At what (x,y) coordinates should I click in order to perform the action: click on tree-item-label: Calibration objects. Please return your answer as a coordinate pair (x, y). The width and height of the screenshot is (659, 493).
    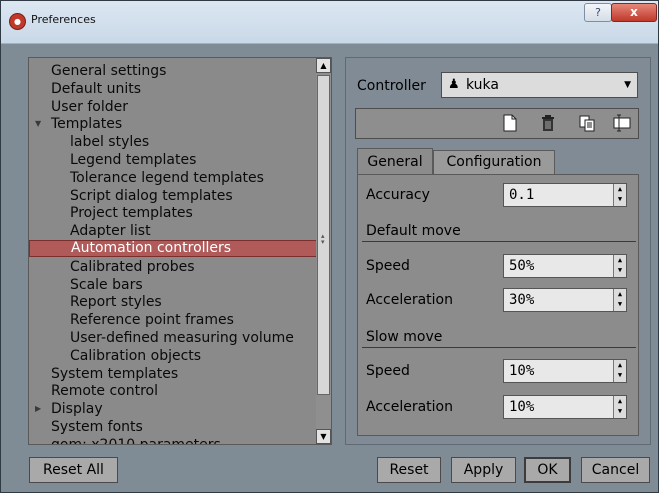
    Looking at the image, I should click on (136, 355).